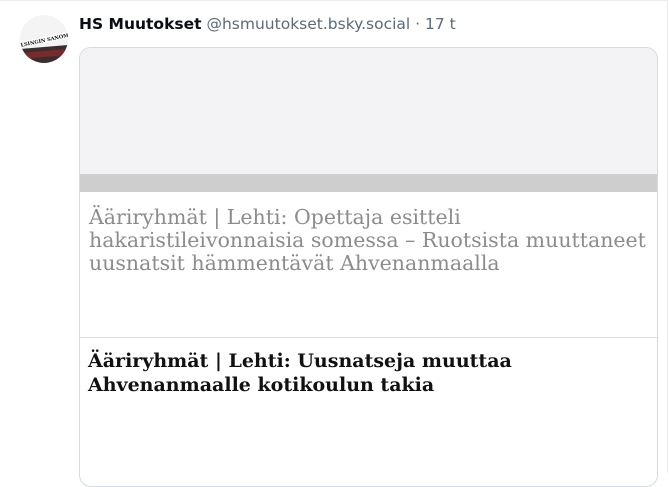 The width and height of the screenshot is (669, 487). What do you see at coordinates (308, 24) in the screenshot?
I see `author-handle: @hsmuutokset.bsky.social` at bounding box center [308, 24].